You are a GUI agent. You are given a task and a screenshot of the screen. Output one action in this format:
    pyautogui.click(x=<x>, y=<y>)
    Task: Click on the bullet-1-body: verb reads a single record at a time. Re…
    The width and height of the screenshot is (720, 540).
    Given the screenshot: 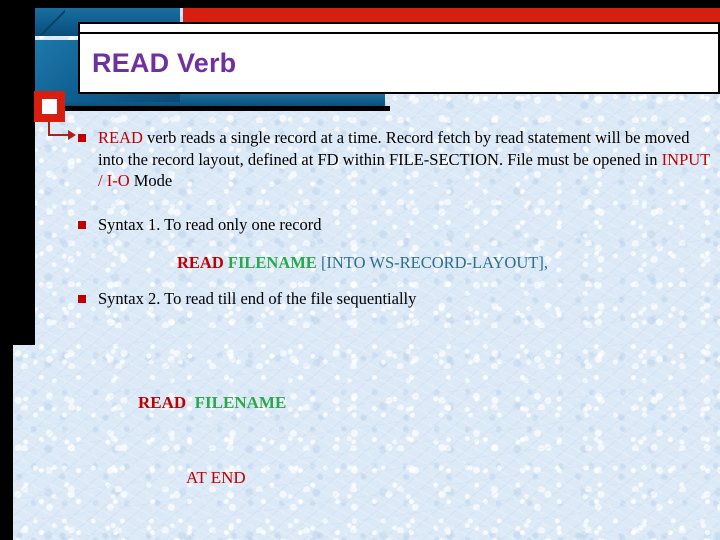 What is the action you would take?
    pyautogui.click(x=394, y=148)
    